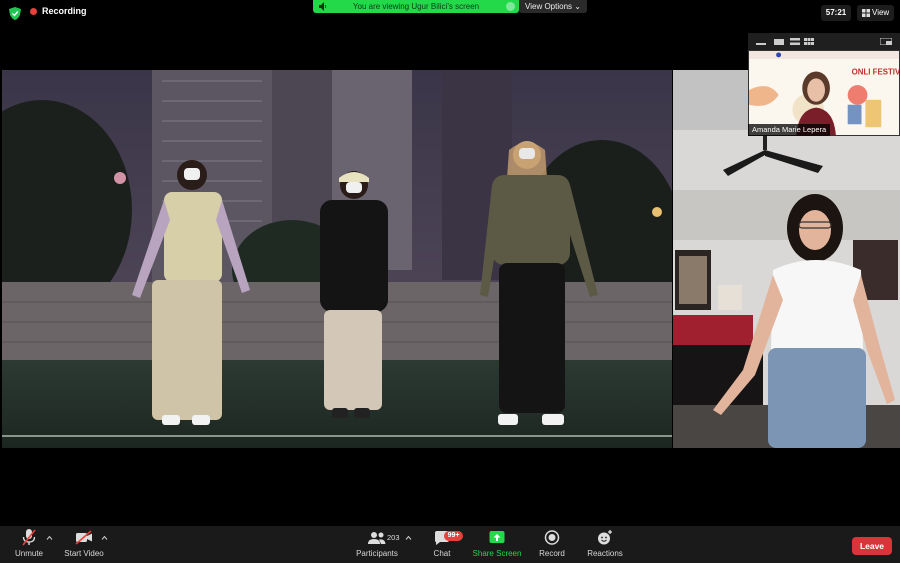 This screenshot has width=900, height=563. What do you see at coordinates (836, 13) in the screenshot?
I see `meeting-timer: 57:21` at bounding box center [836, 13].